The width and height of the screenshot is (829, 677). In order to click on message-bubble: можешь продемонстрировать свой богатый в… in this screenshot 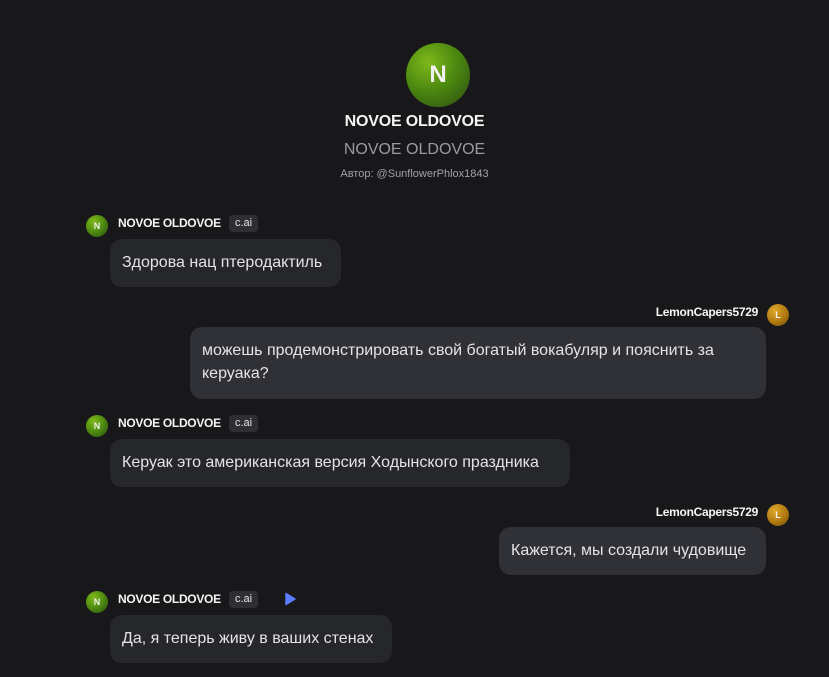, I will do `click(478, 363)`.